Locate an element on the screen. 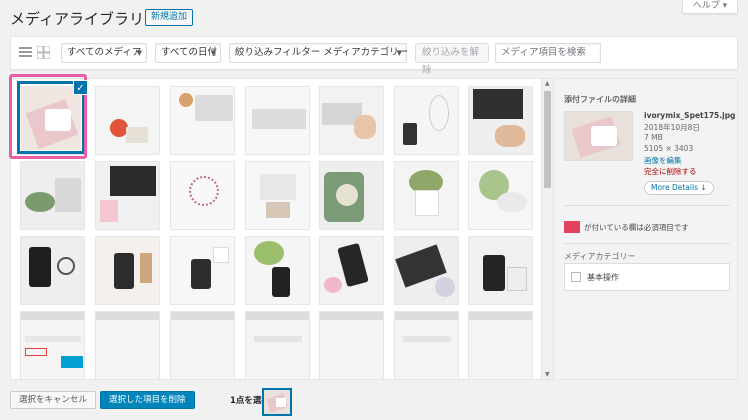 The image size is (748, 420). media-category-box: 基本操作 is located at coordinates (647, 277).